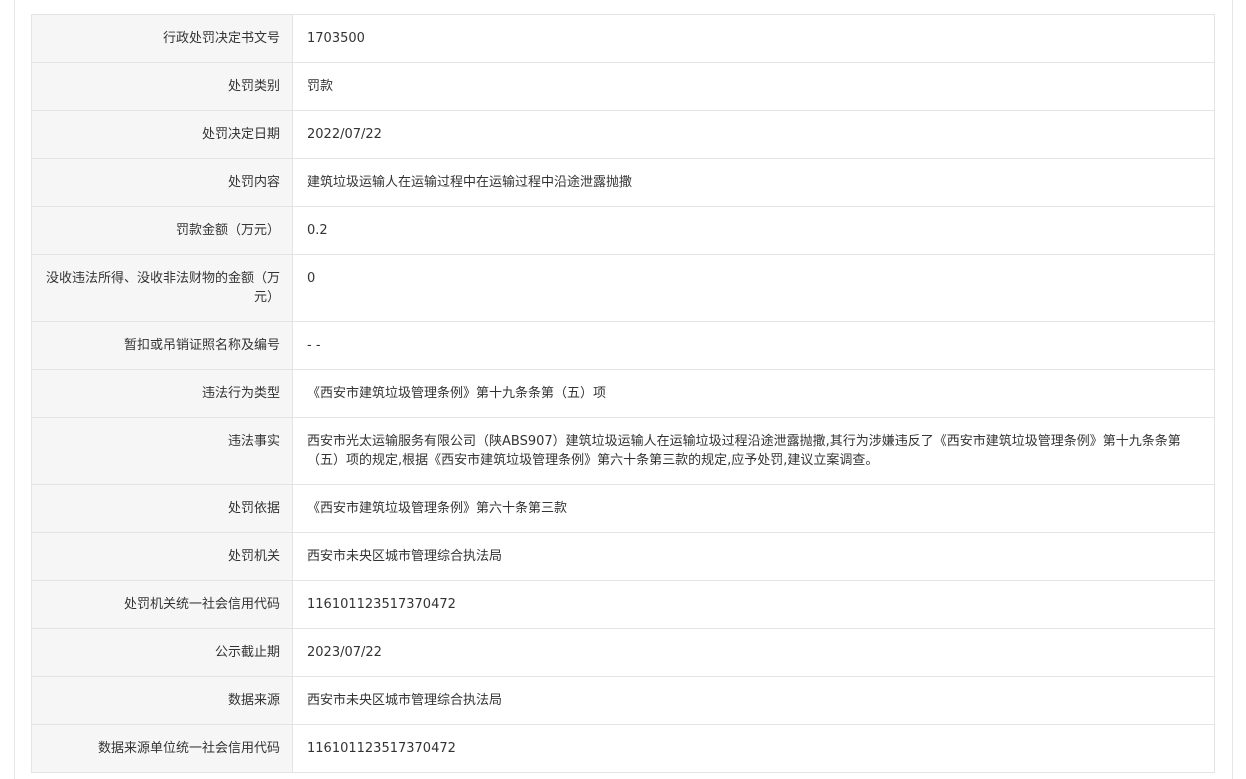  Describe the element at coordinates (753, 134) in the screenshot. I see `value-decision-date: 2022/07/22` at that location.